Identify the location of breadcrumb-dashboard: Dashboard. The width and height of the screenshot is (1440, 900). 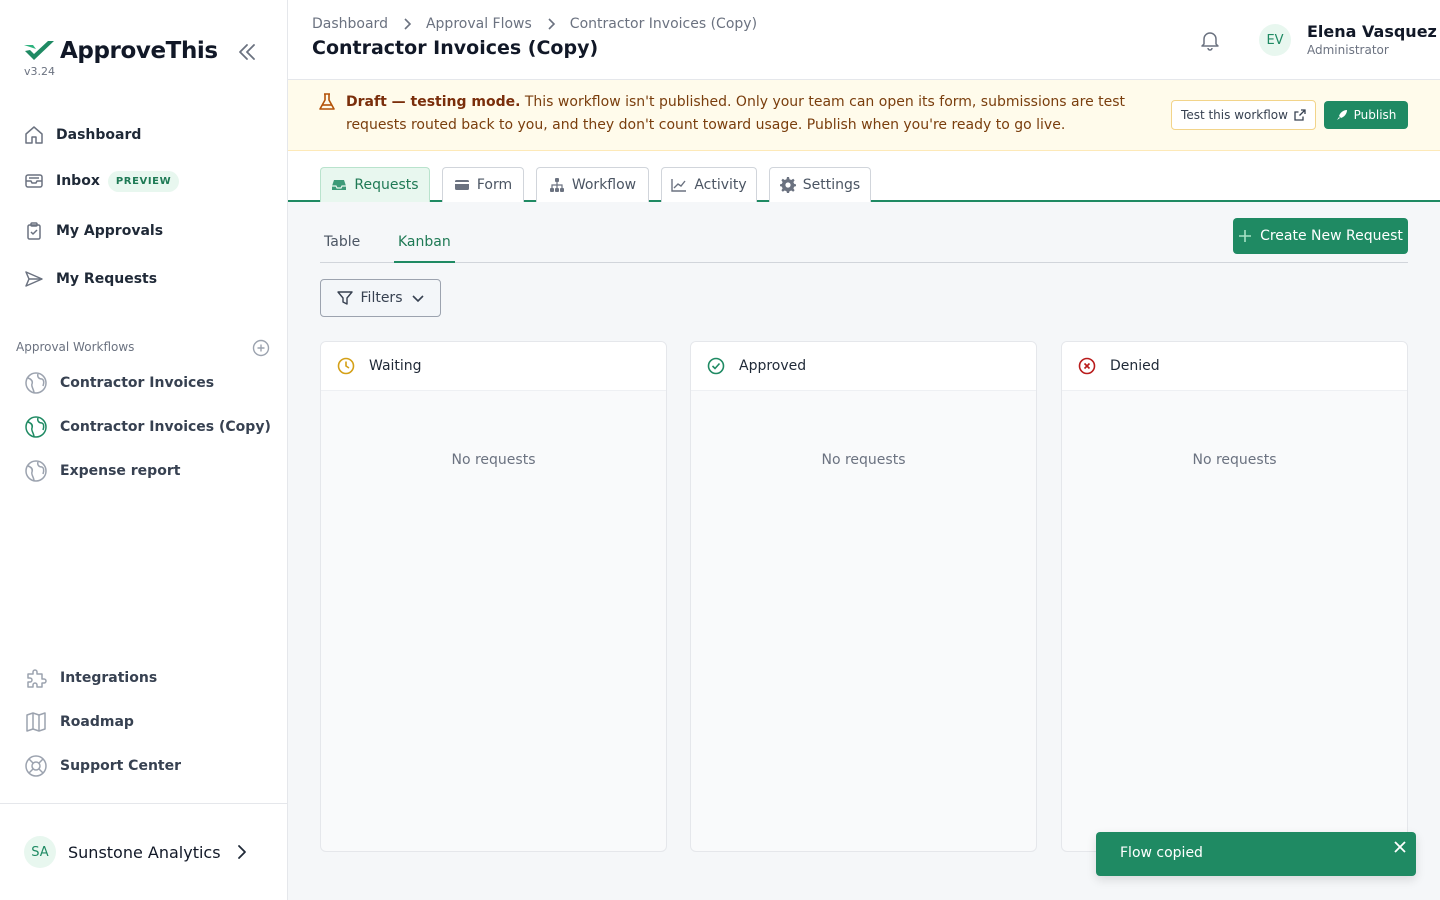
(350, 24).